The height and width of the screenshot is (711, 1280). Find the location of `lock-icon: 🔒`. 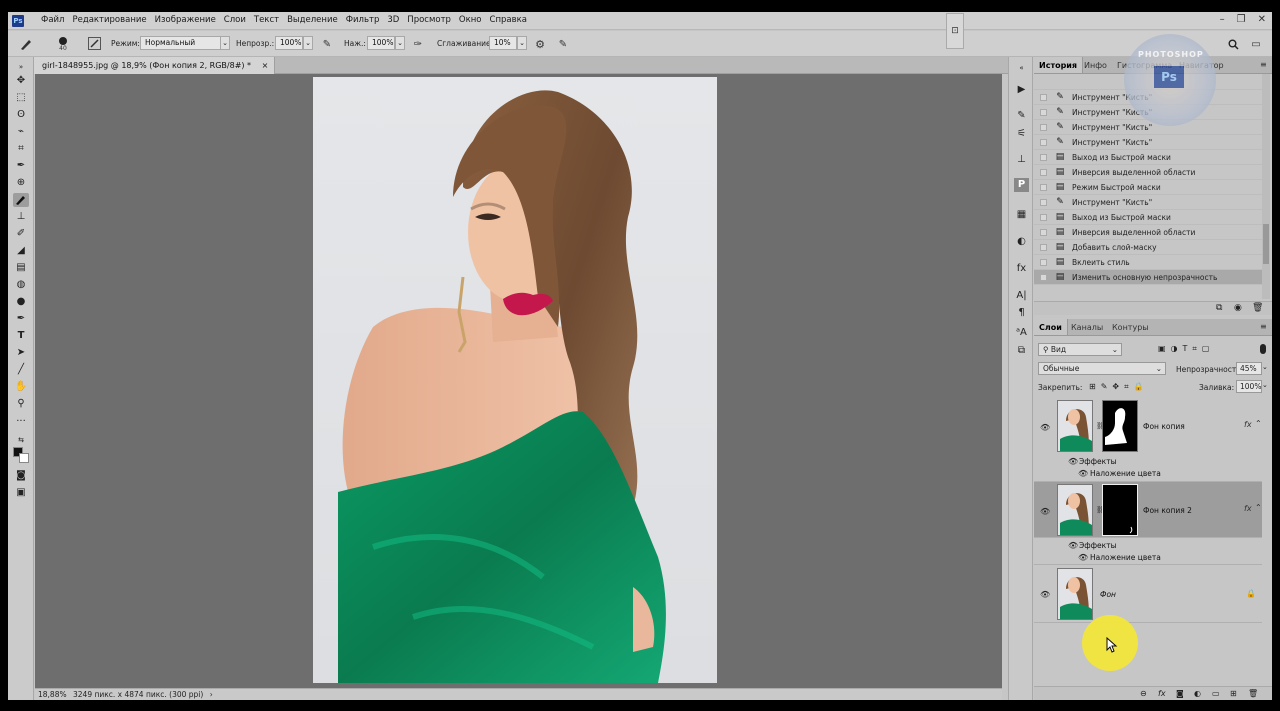

lock-icon: 🔒 is located at coordinates (1251, 593).